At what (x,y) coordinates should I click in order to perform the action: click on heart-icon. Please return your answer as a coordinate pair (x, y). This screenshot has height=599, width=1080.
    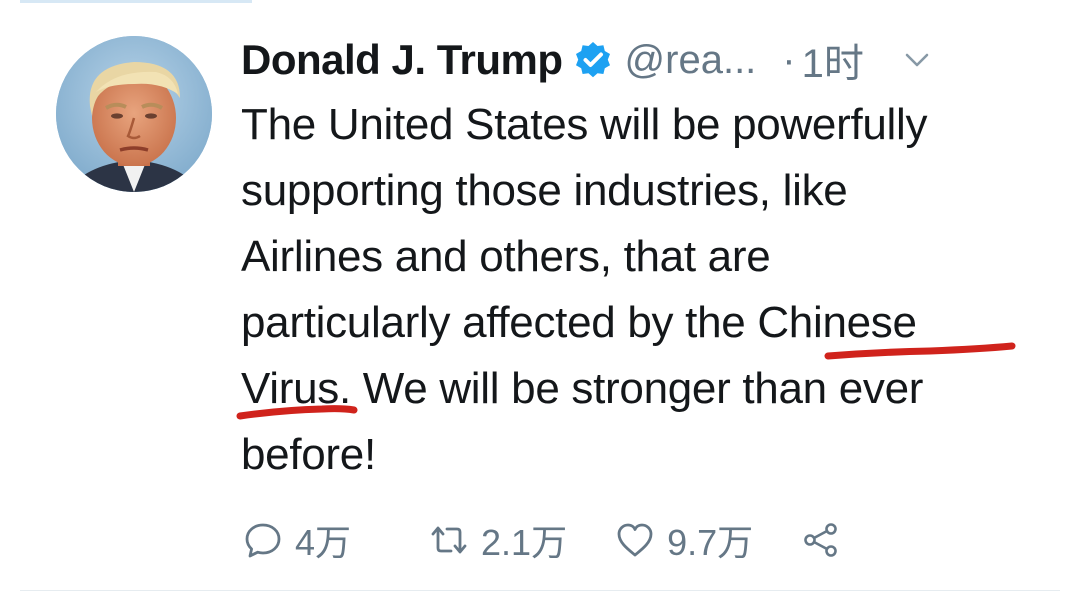
    Looking at the image, I should click on (635, 540).